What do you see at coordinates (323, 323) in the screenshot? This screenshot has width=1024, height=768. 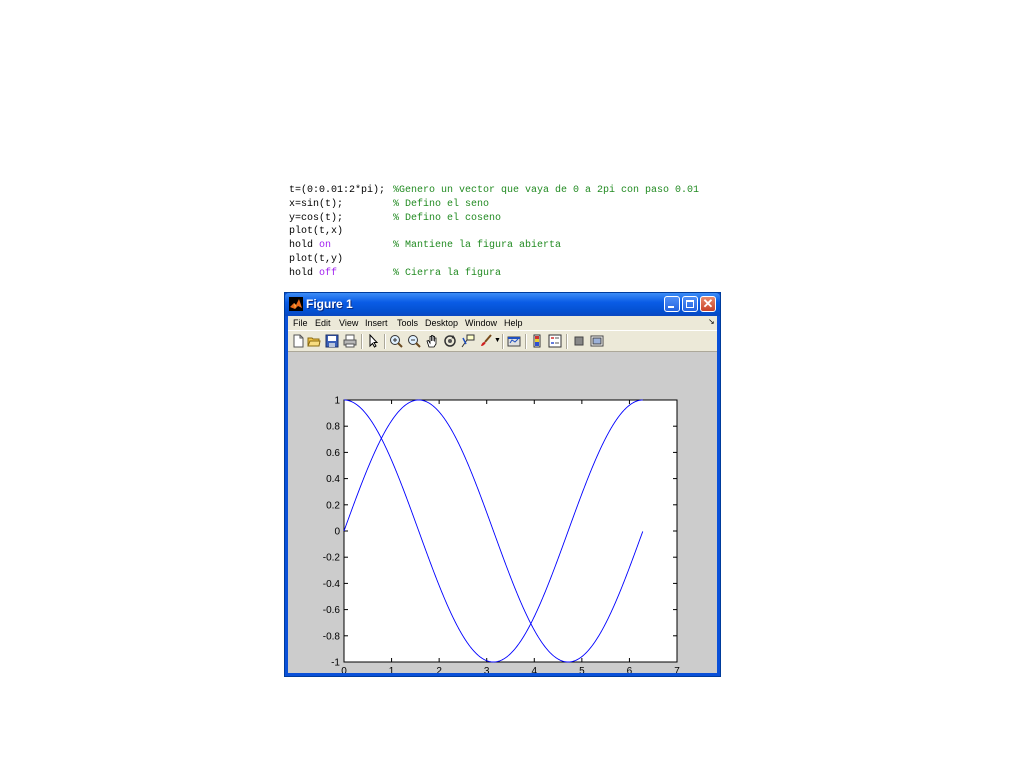 I see `menu-edit: Edit` at bounding box center [323, 323].